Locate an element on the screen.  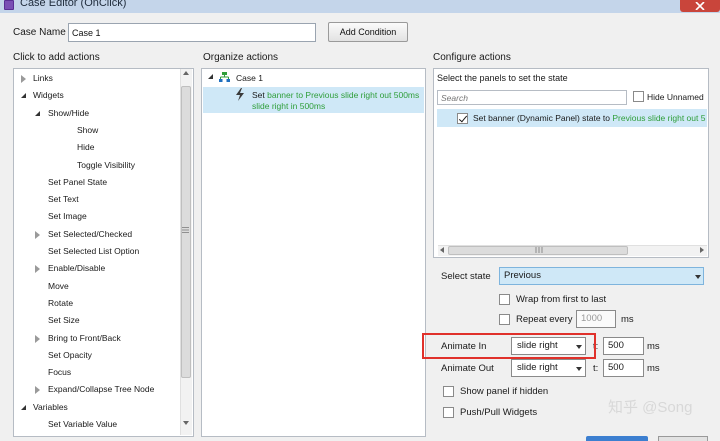
panel-item-prefix: Set banner (Dynamic Panel) state to is located at coordinates (543, 118).